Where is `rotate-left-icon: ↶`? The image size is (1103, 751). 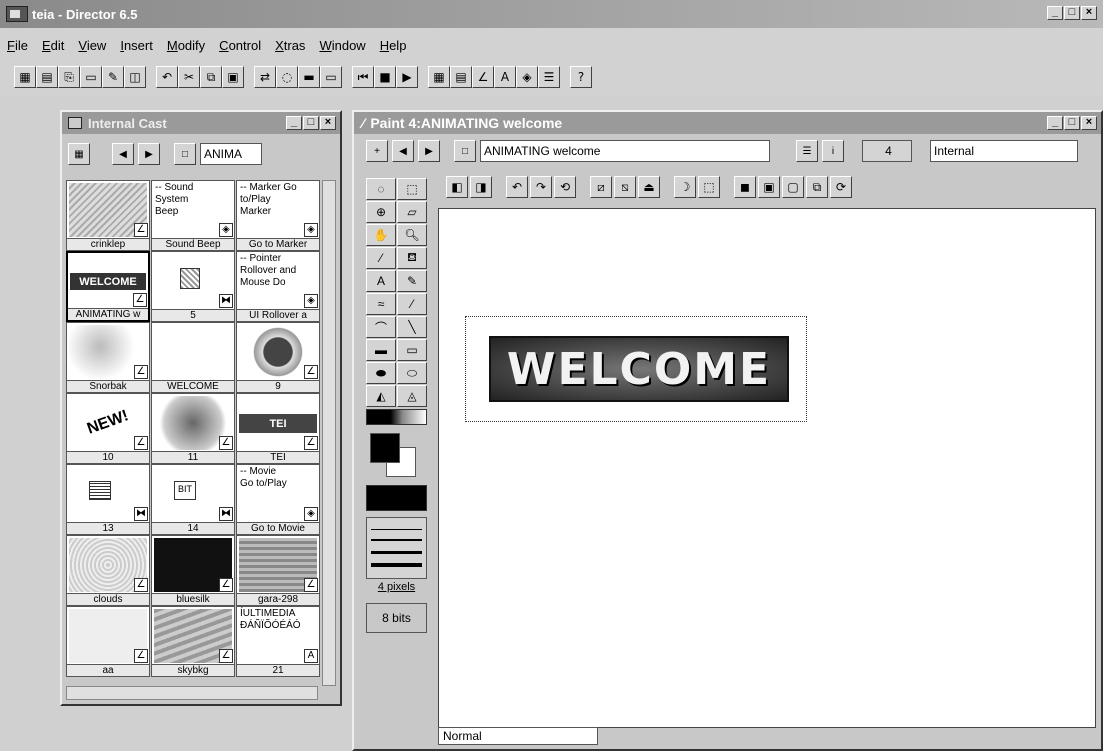
rotate-left-icon: ↶ is located at coordinates (517, 187).